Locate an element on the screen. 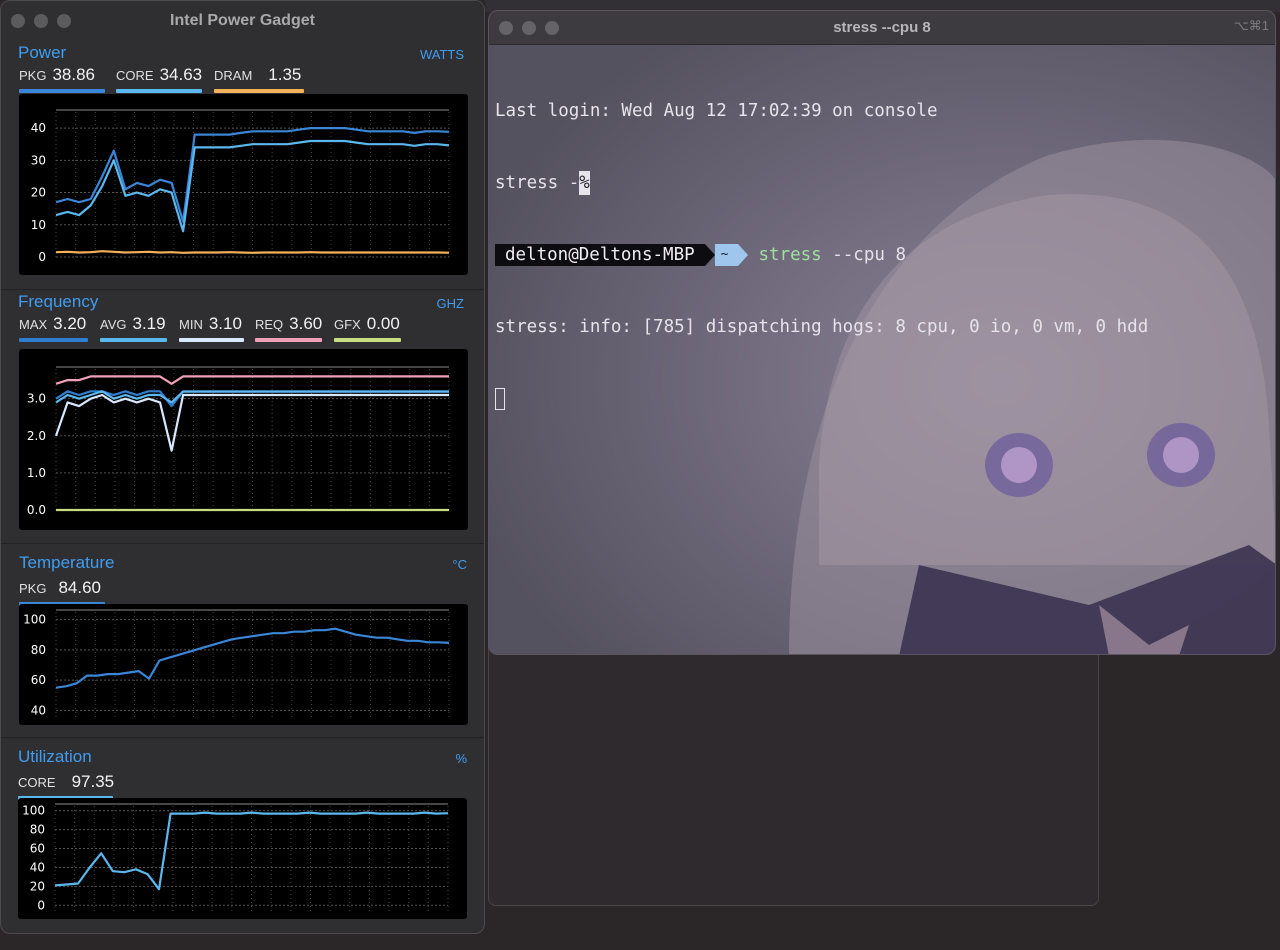 The width and height of the screenshot is (1280, 950). metric-value: 84.60 is located at coordinates (80, 587).